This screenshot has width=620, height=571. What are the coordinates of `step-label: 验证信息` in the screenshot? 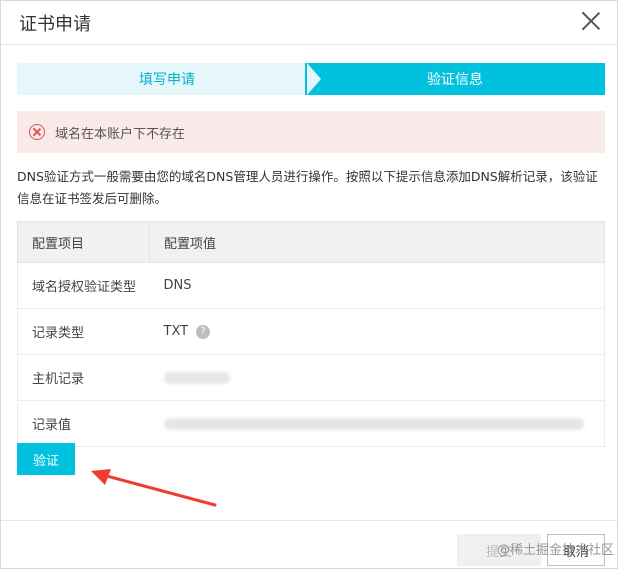 It's located at (455, 80).